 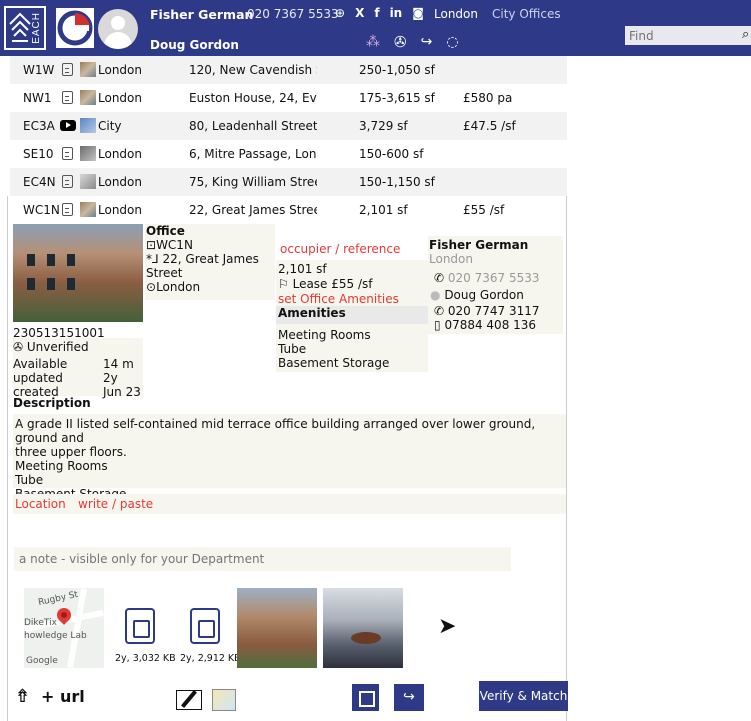 What do you see at coordinates (52, 403) in the screenshot?
I see `description-title: Description` at bounding box center [52, 403].